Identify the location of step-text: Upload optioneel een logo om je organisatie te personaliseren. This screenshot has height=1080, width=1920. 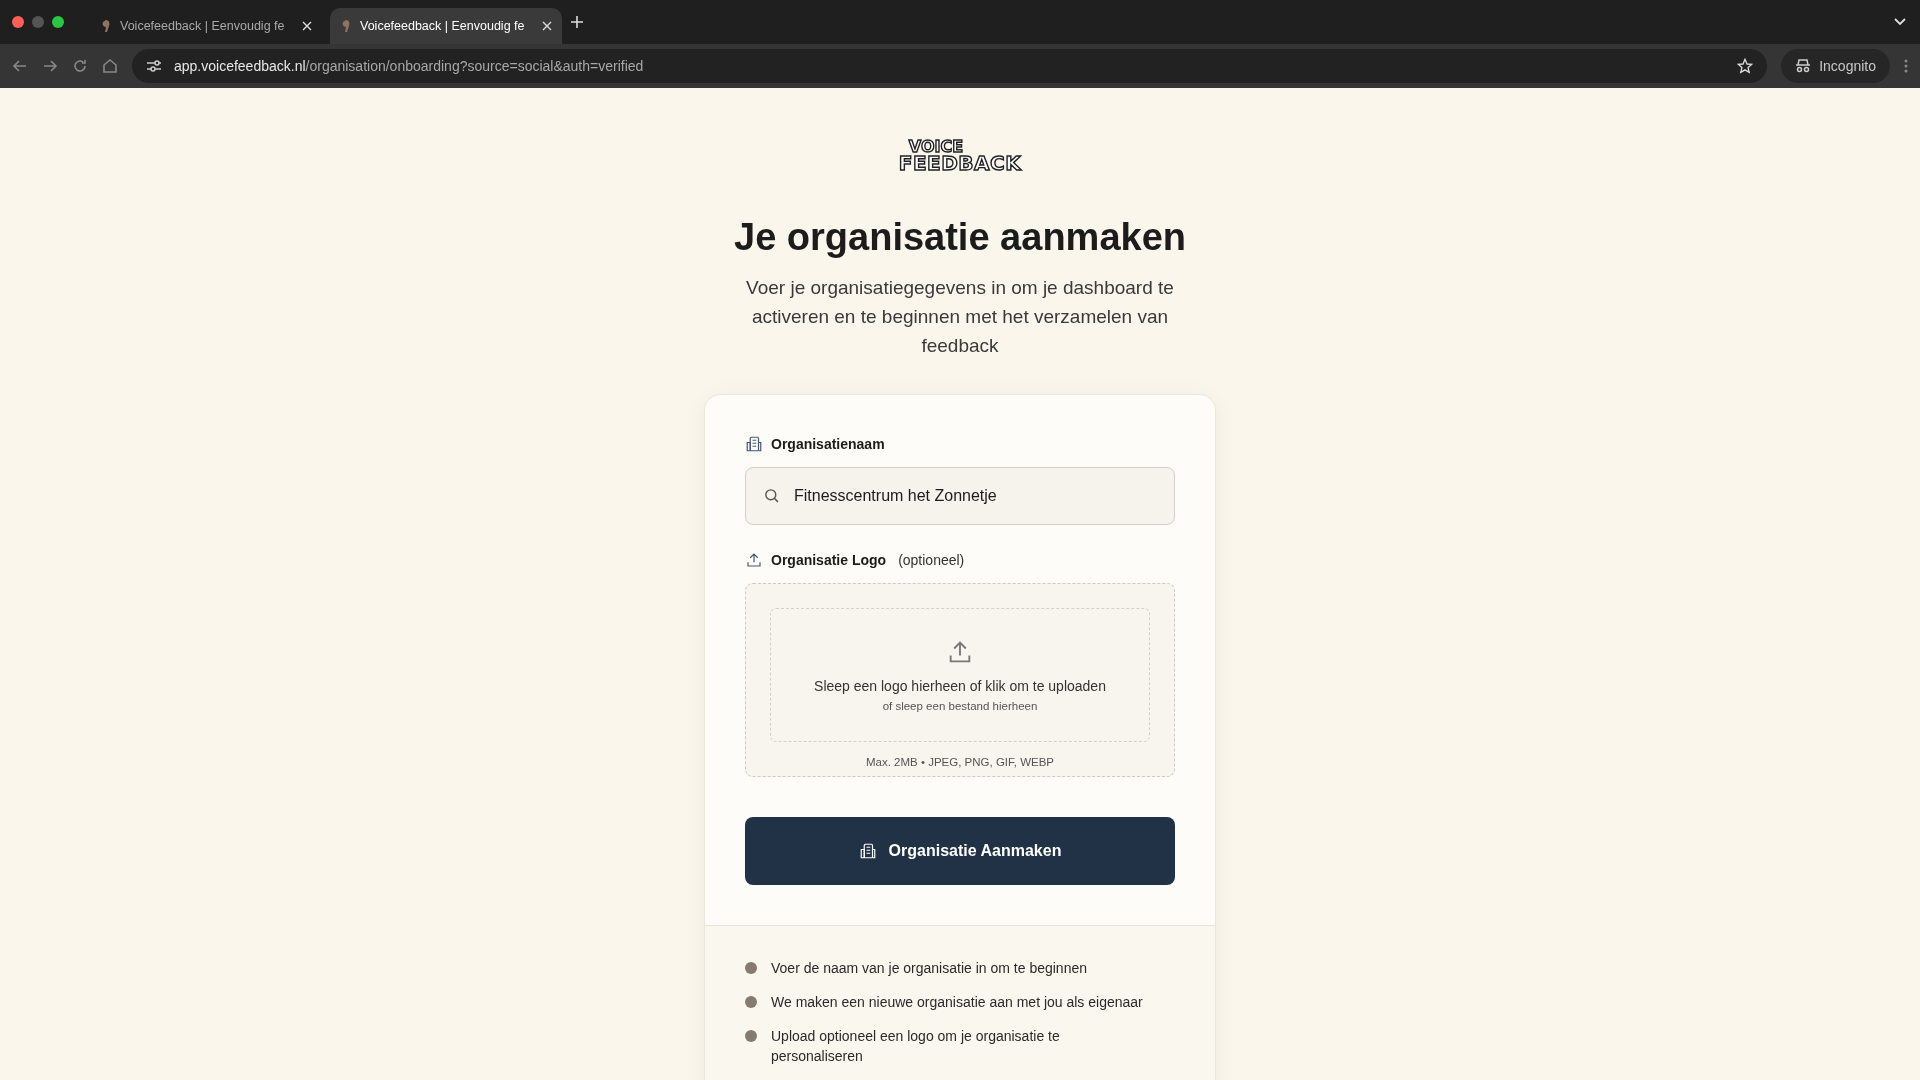
(916, 1047).